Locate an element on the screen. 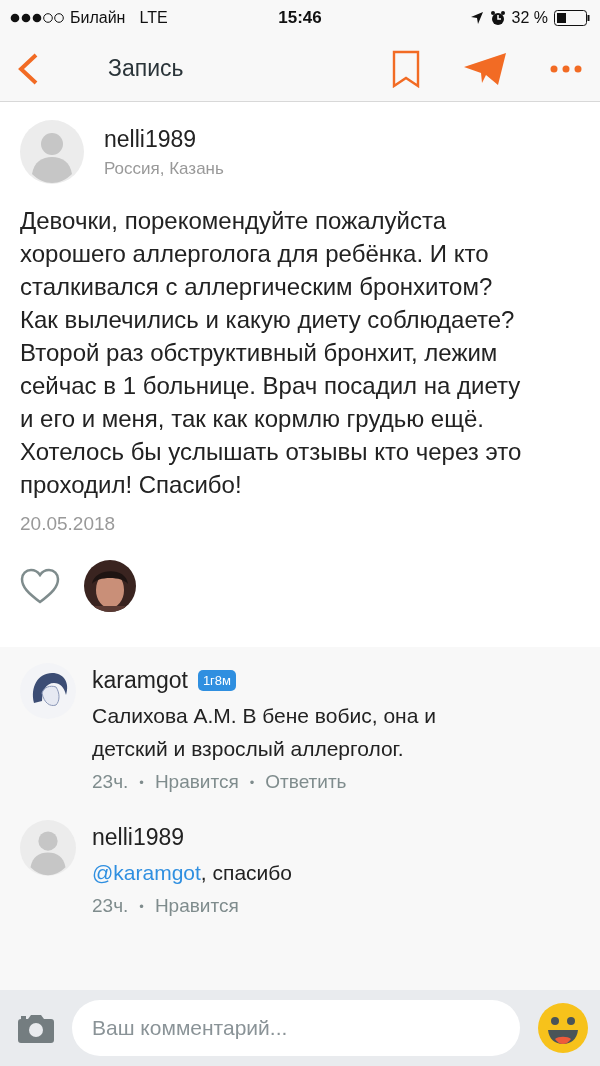 The height and width of the screenshot is (1066, 600). comment-author: karamgot is located at coordinates (140, 680).